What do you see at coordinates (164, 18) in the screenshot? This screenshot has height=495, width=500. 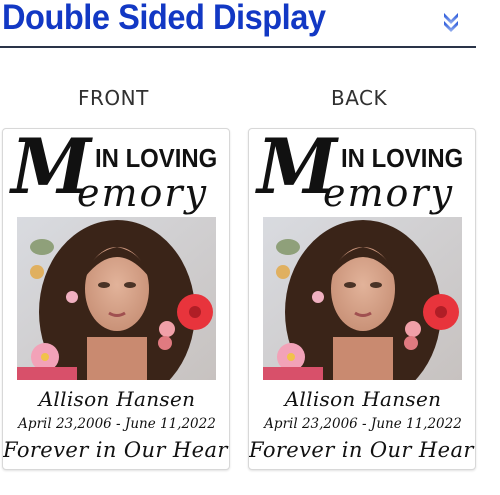 I see `page-title: Double Sided Display` at bounding box center [164, 18].